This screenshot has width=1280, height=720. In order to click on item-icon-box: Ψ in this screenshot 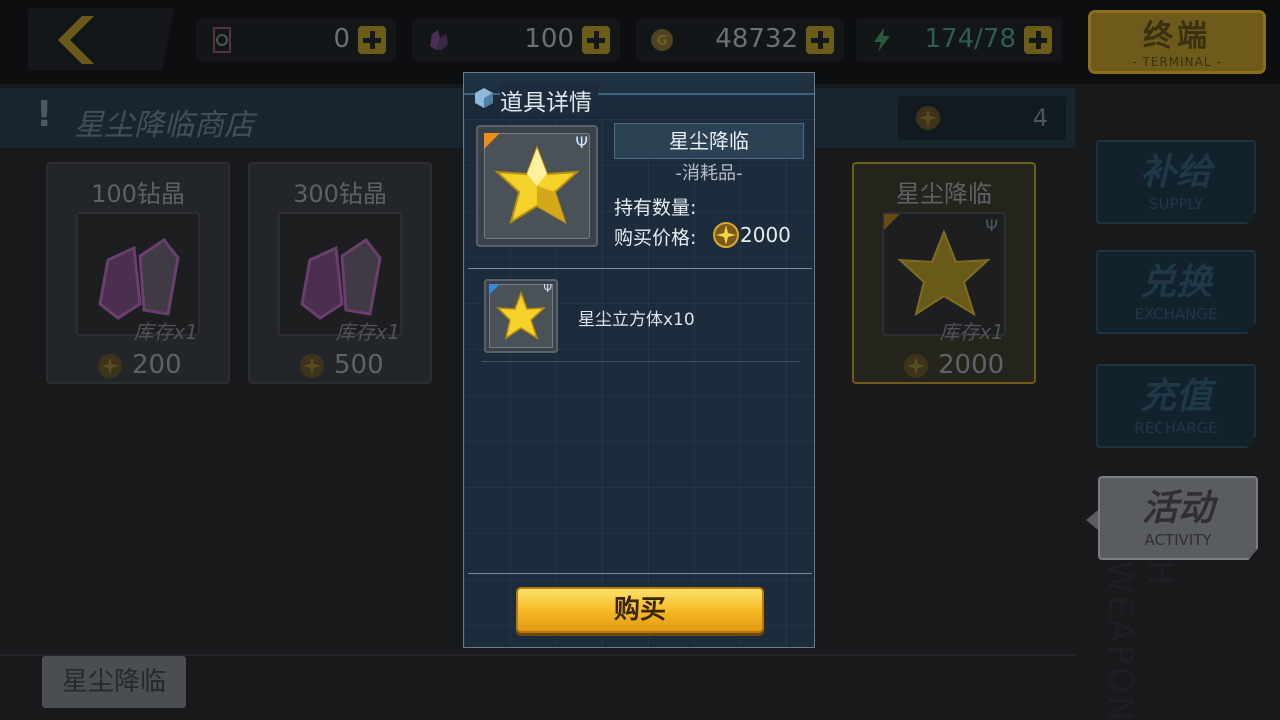, I will do `click(537, 186)`.